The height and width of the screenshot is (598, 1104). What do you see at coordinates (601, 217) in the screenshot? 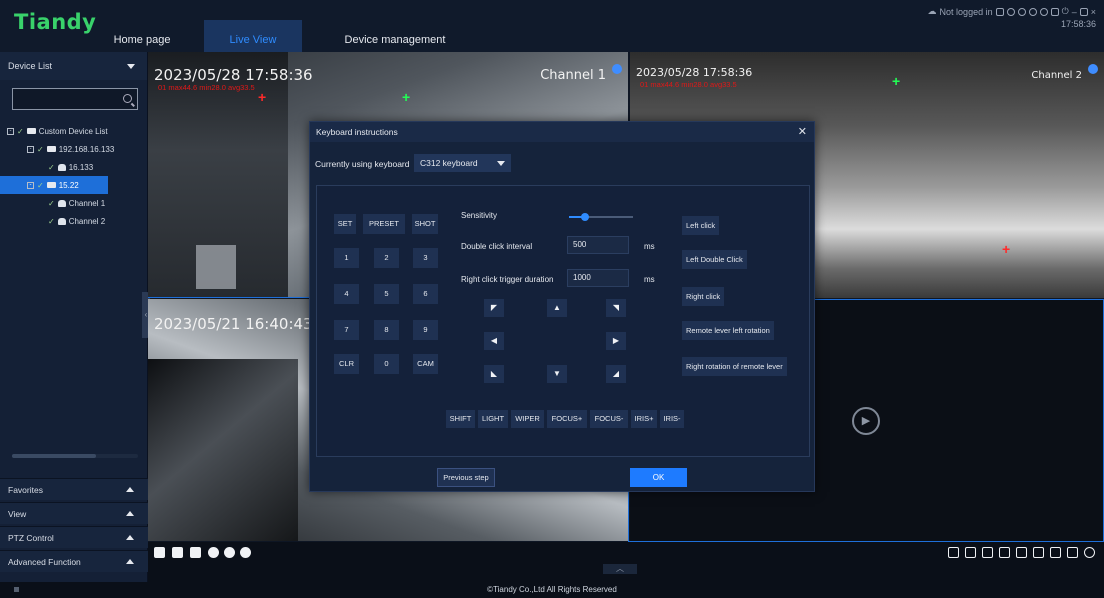
I see `sensitivity-slider` at bounding box center [601, 217].